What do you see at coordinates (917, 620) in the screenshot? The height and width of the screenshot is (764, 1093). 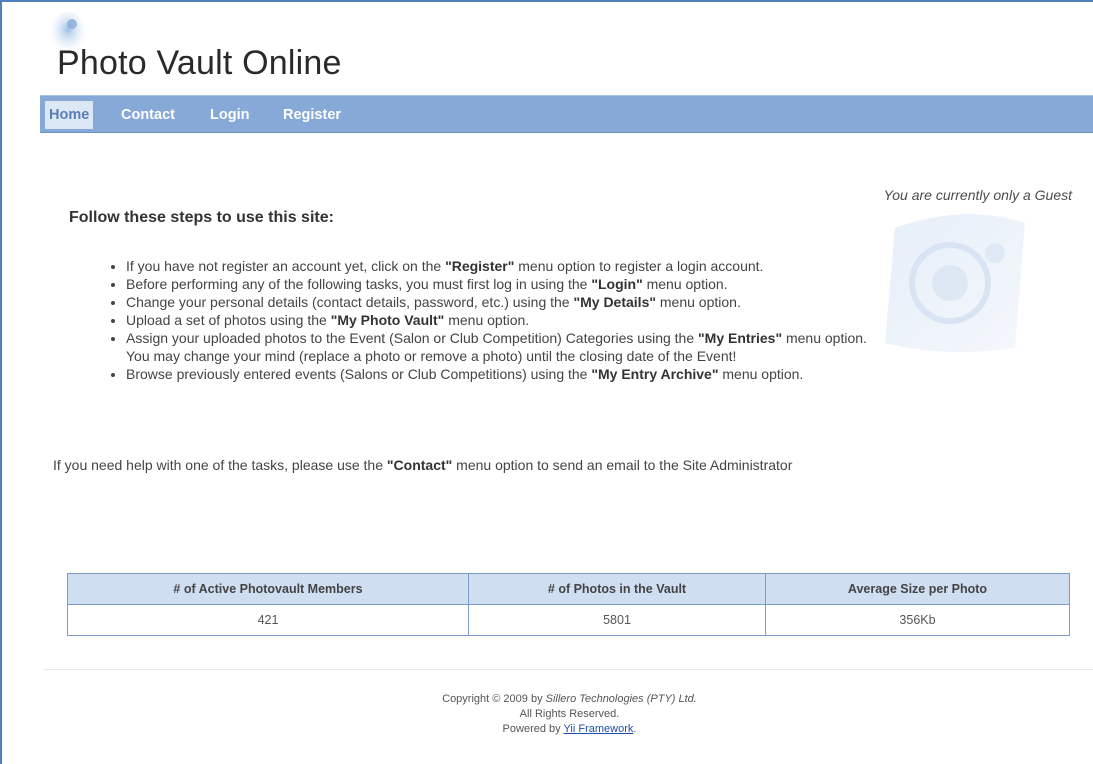 I see `average-size: 356Kb` at bounding box center [917, 620].